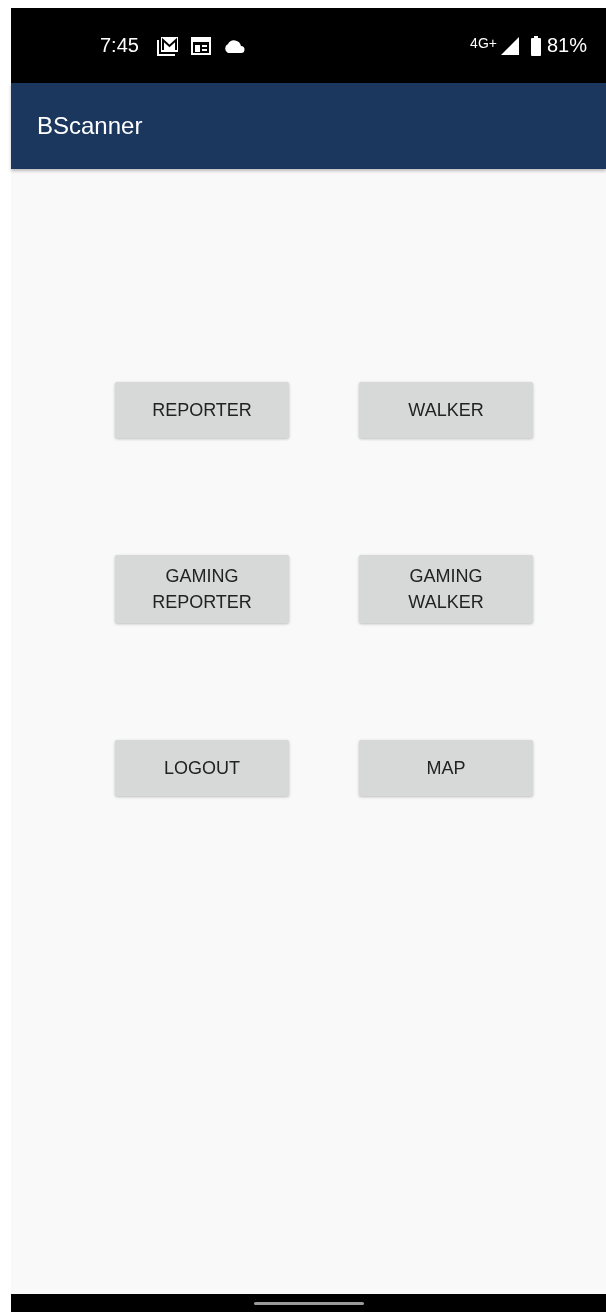  Describe the element at coordinates (446, 410) in the screenshot. I see `menu-button: WALKER` at that location.